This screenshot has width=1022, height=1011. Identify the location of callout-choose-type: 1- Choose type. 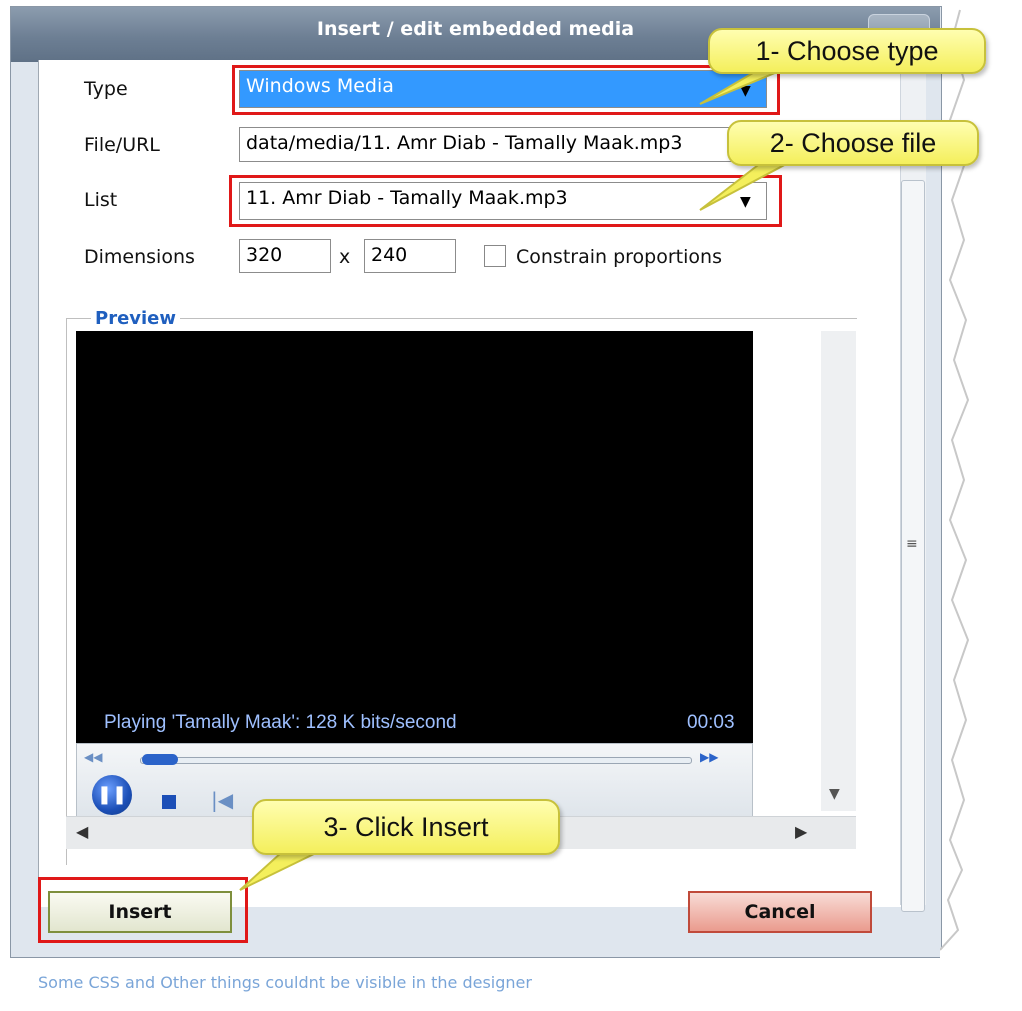
(847, 51).